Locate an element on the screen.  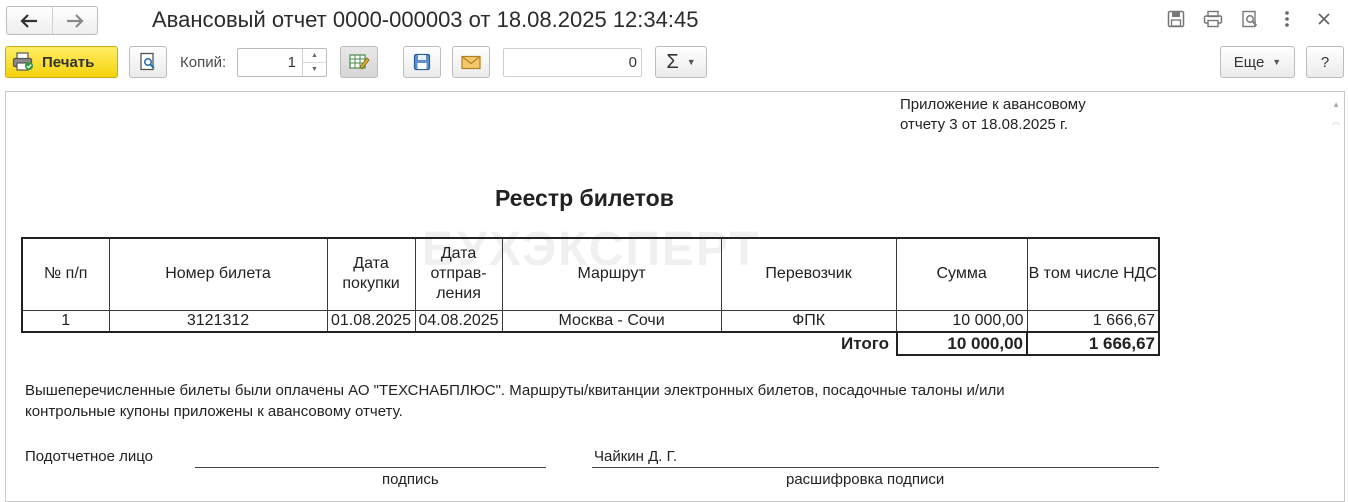
arrow-right-icon is located at coordinates (75, 20).